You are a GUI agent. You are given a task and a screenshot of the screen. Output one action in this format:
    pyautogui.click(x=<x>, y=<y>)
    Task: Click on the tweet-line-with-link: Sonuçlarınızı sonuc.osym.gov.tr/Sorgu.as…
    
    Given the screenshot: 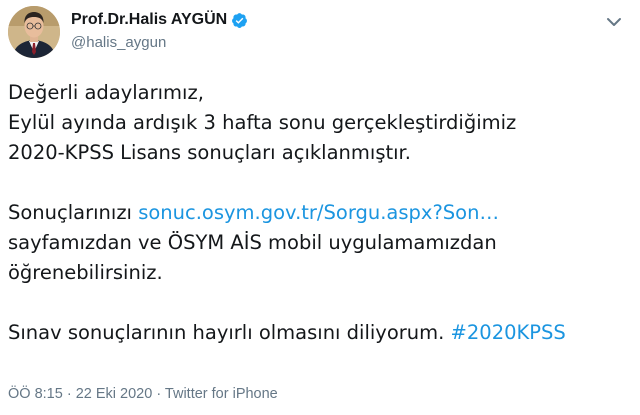 What is the action you would take?
    pyautogui.click(x=320, y=213)
    